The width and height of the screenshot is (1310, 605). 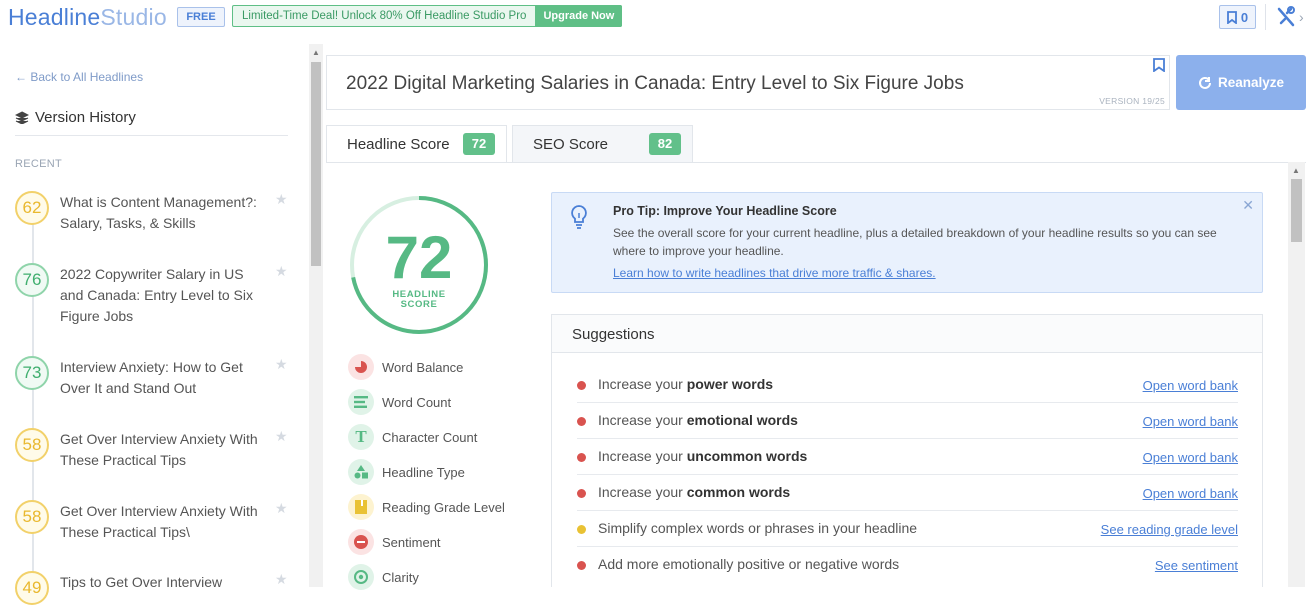 What do you see at coordinates (1286, 16) in the screenshot?
I see `tools-icon` at bounding box center [1286, 16].